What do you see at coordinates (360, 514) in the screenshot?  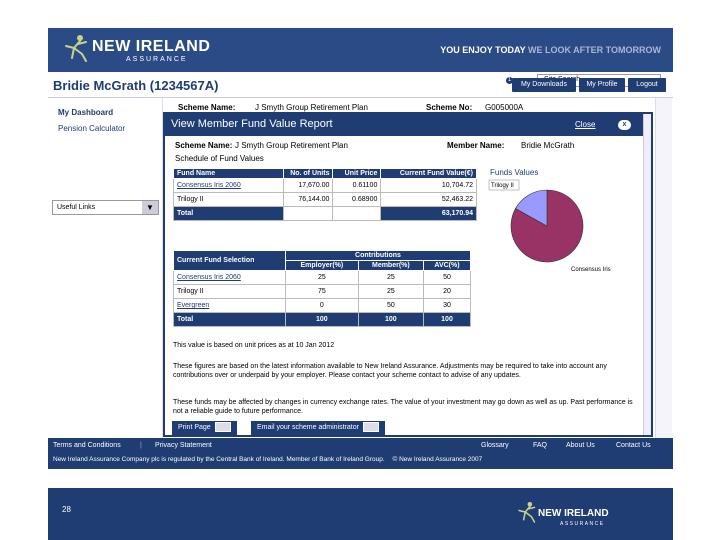 I see `slide-footer-band: 28 NEW IRELAND ASSURANCE` at bounding box center [360, 514].